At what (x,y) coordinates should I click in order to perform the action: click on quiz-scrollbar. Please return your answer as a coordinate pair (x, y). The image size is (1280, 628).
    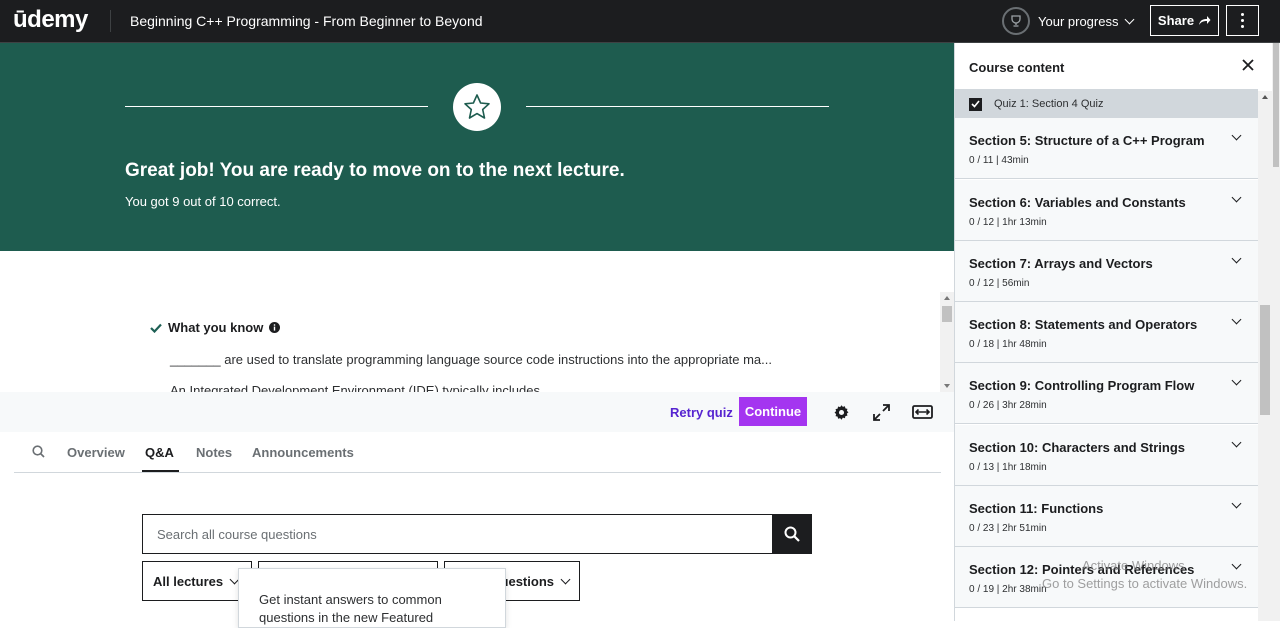
    Looking at the image, I should click on (947, 342).